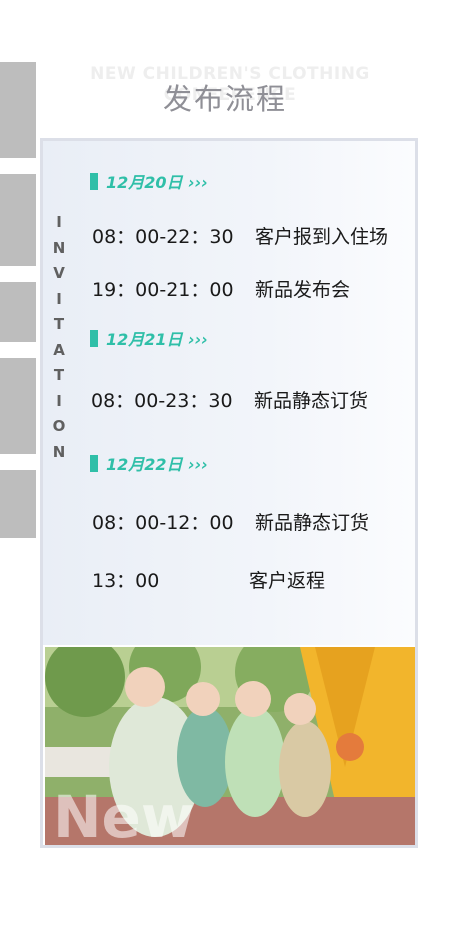 This screenshot has width=450, height=930. I want to click on schedule-event: 客户返程, so click(287, 581).